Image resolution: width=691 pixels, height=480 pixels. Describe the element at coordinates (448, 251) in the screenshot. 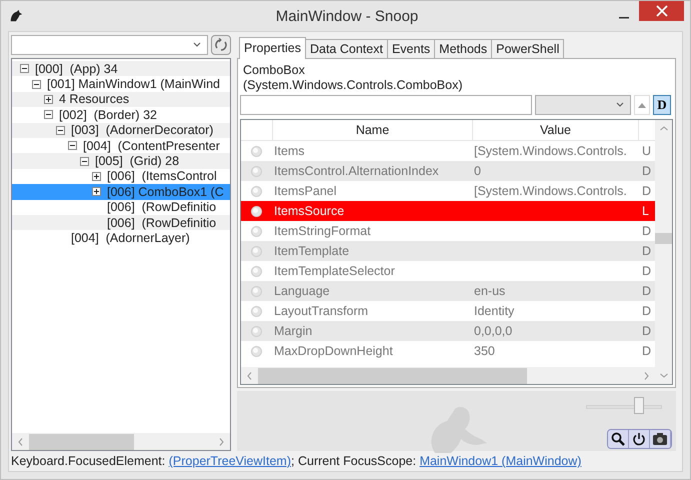

I see `property-row: ItemTemplate D` at that location.